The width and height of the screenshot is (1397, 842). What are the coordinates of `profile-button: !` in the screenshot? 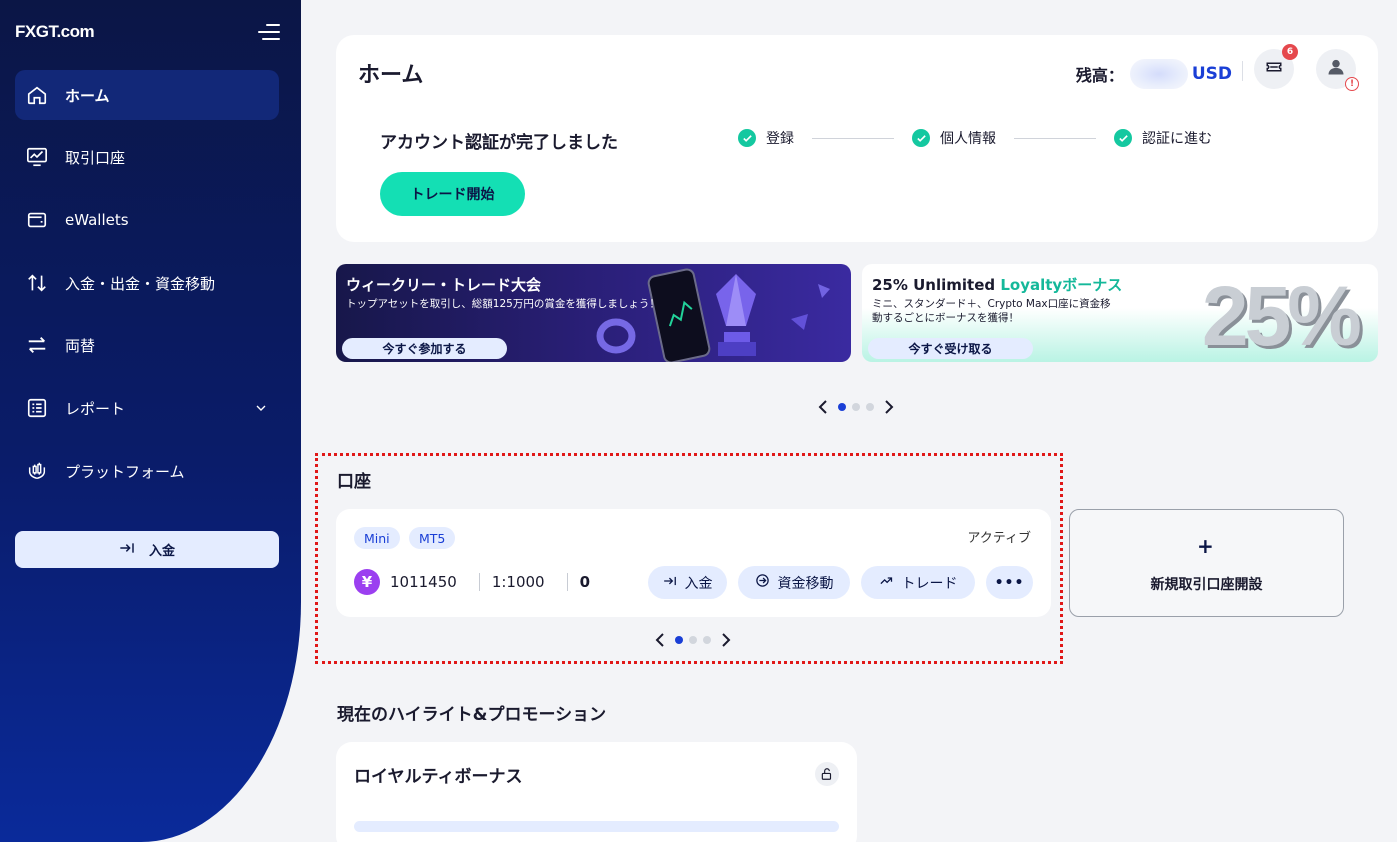 It's located at (1337, 70).